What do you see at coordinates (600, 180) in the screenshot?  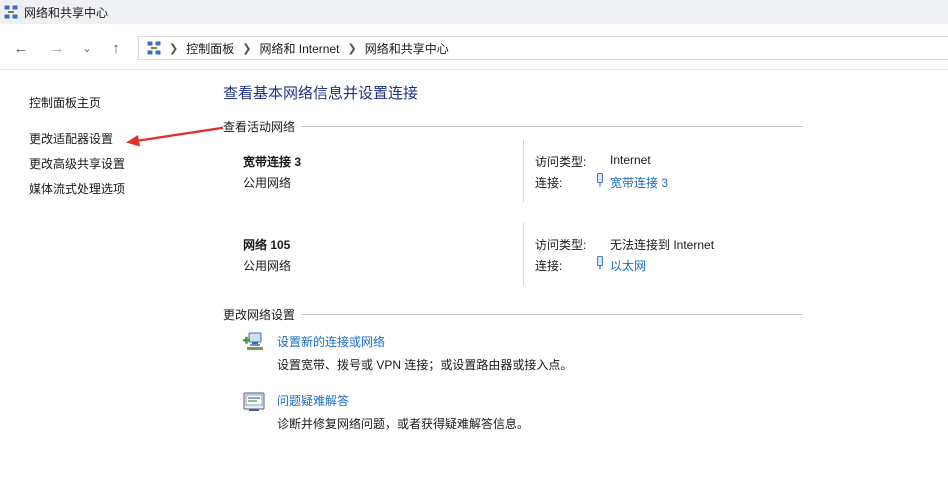 I see `dialup-connection-icon` at bounding box center [600, 180].